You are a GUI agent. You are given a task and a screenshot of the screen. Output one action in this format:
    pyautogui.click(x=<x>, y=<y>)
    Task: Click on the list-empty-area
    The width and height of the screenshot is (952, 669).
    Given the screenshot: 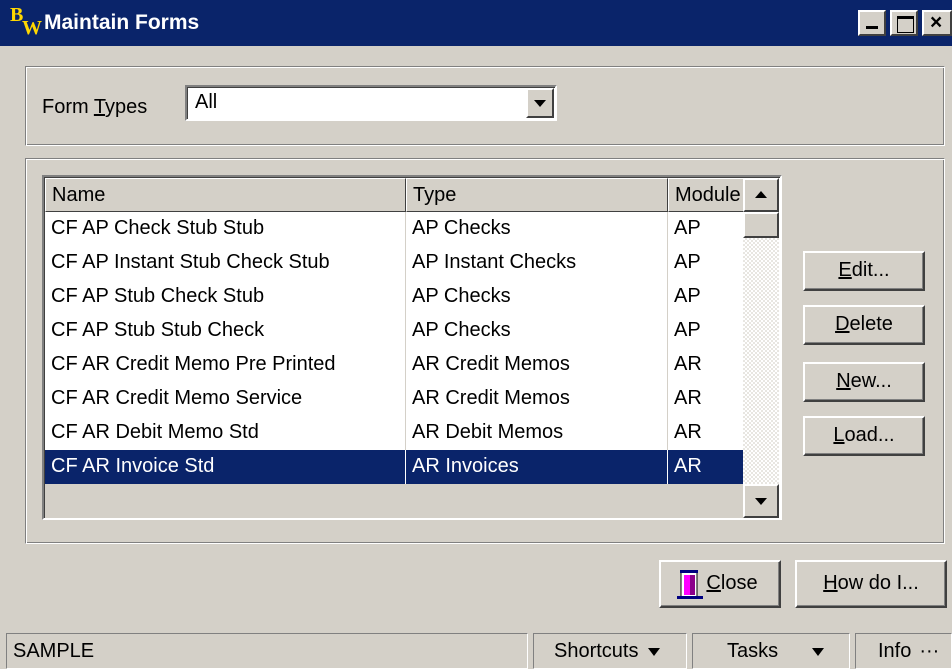 What is the action you would take?
    pyautogui.click(x=395, y=501)
    